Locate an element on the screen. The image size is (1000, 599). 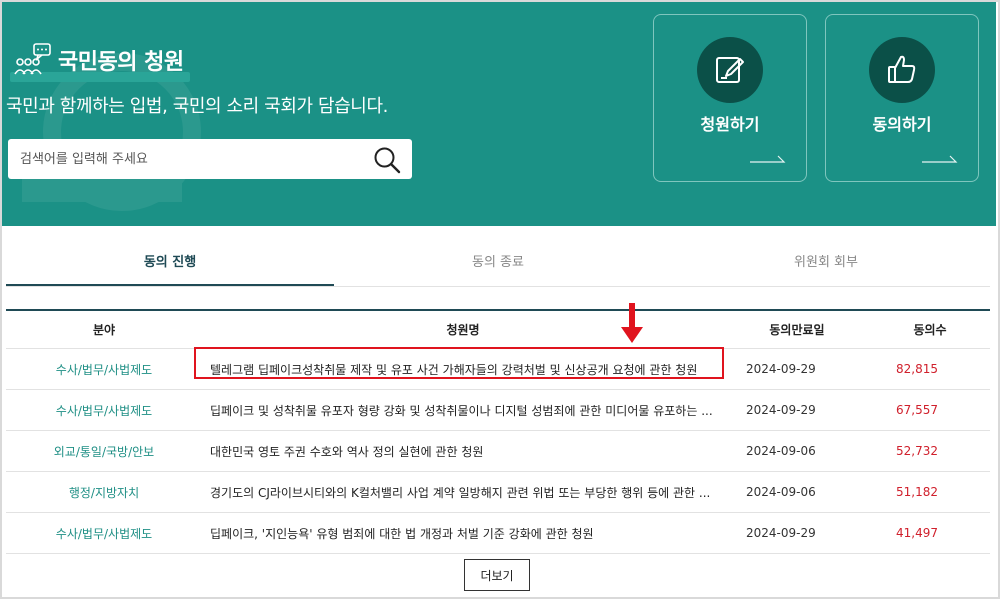
page-title-row: 국민동의 청원 is located at coordinates (98, 60).